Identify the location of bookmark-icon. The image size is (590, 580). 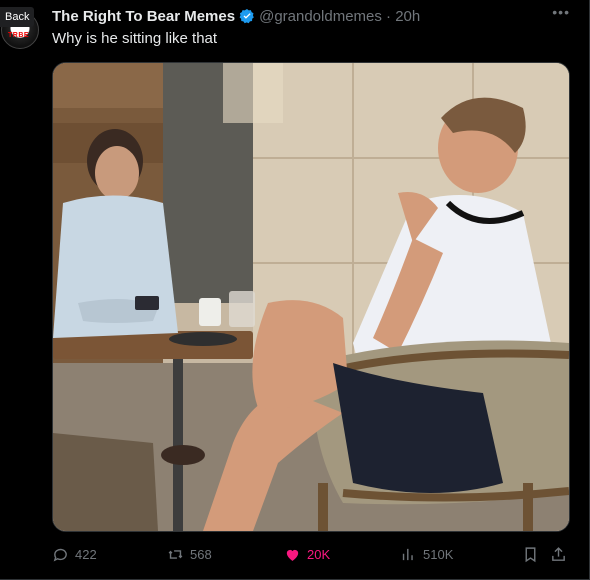
(530, 554).